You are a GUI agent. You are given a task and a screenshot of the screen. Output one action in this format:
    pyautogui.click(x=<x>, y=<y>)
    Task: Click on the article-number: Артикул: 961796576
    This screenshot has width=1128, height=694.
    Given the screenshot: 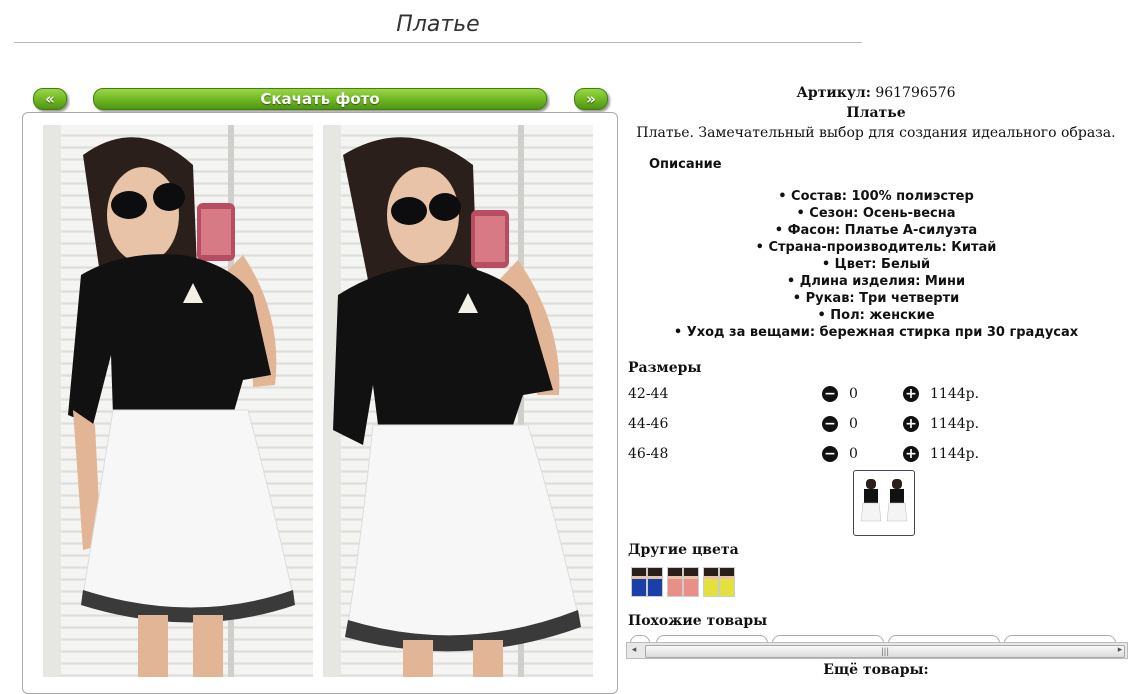 What is the action you would take?
    pyautogui.click(x=876, y=93)
    